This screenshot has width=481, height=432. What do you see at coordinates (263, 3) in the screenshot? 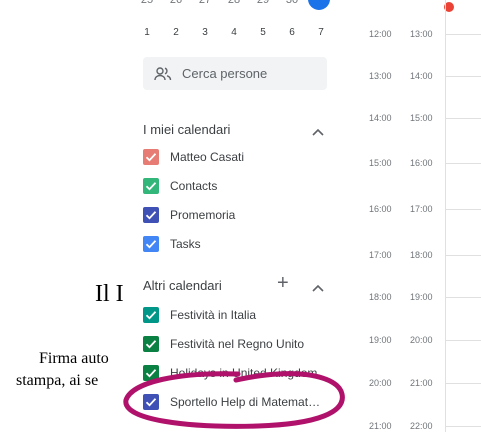
I see `mini-calendar-day: 29` at bounding box center [263, 3].